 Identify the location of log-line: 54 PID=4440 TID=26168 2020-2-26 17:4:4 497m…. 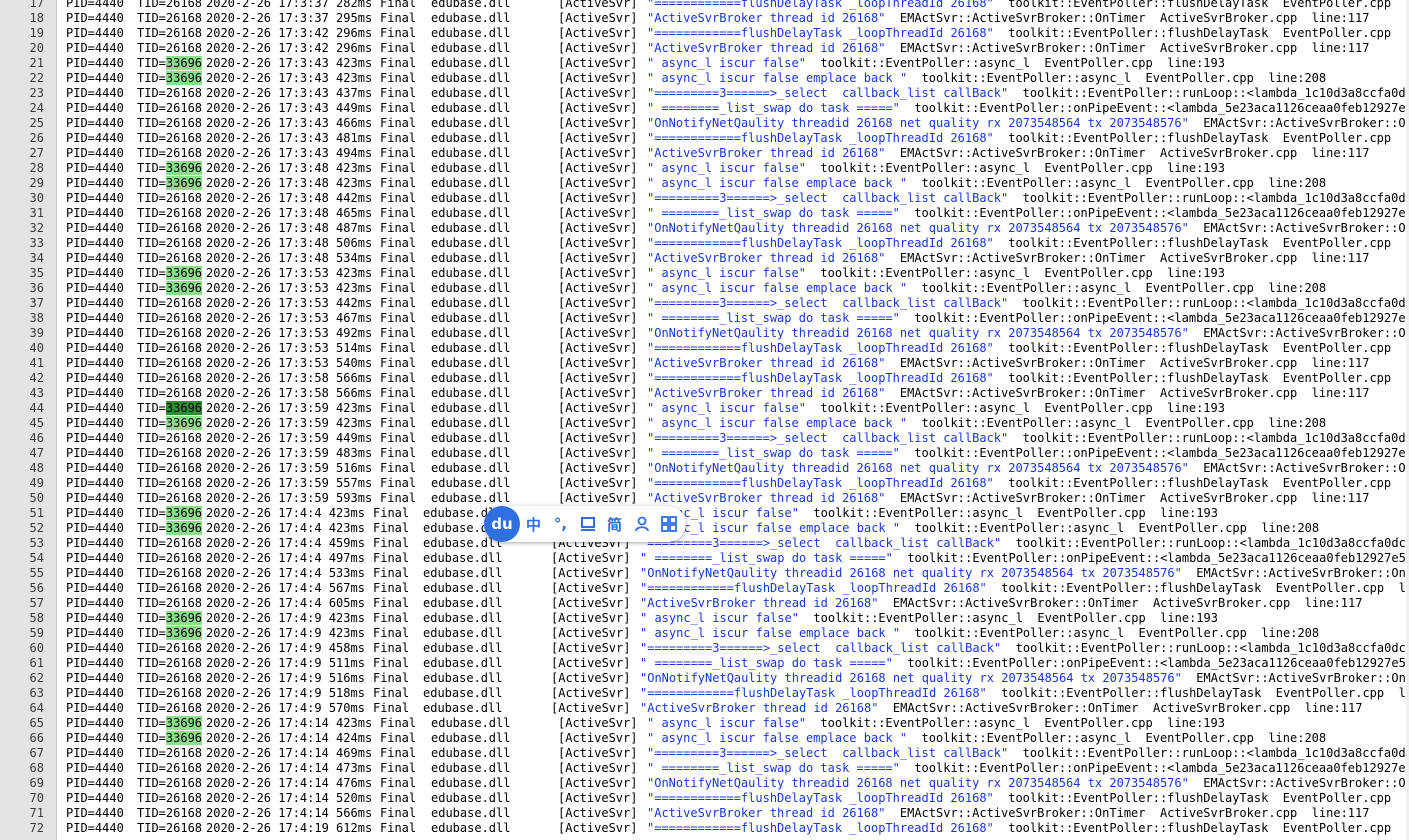
(704, 558).